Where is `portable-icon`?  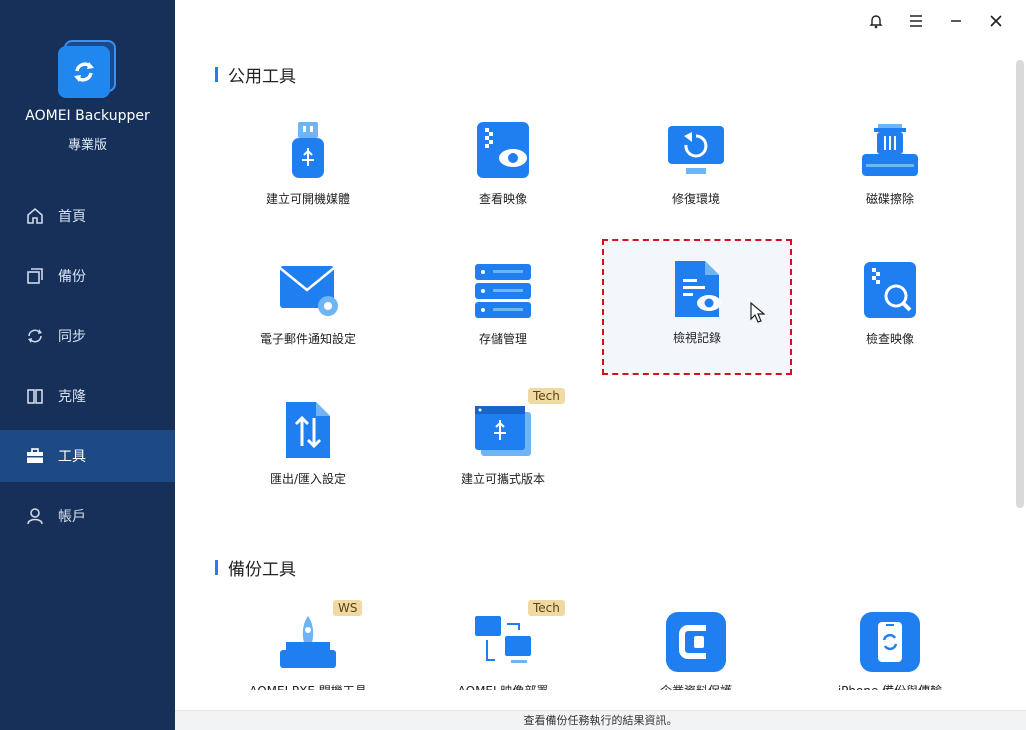 portable-icon is located at coordinates (503, 430).